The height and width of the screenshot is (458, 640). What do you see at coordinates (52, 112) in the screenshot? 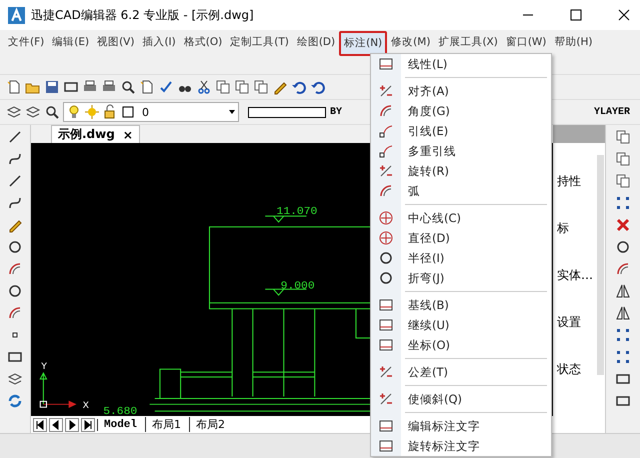
I see `layer-search-icon` at bounding box center [52, 112].